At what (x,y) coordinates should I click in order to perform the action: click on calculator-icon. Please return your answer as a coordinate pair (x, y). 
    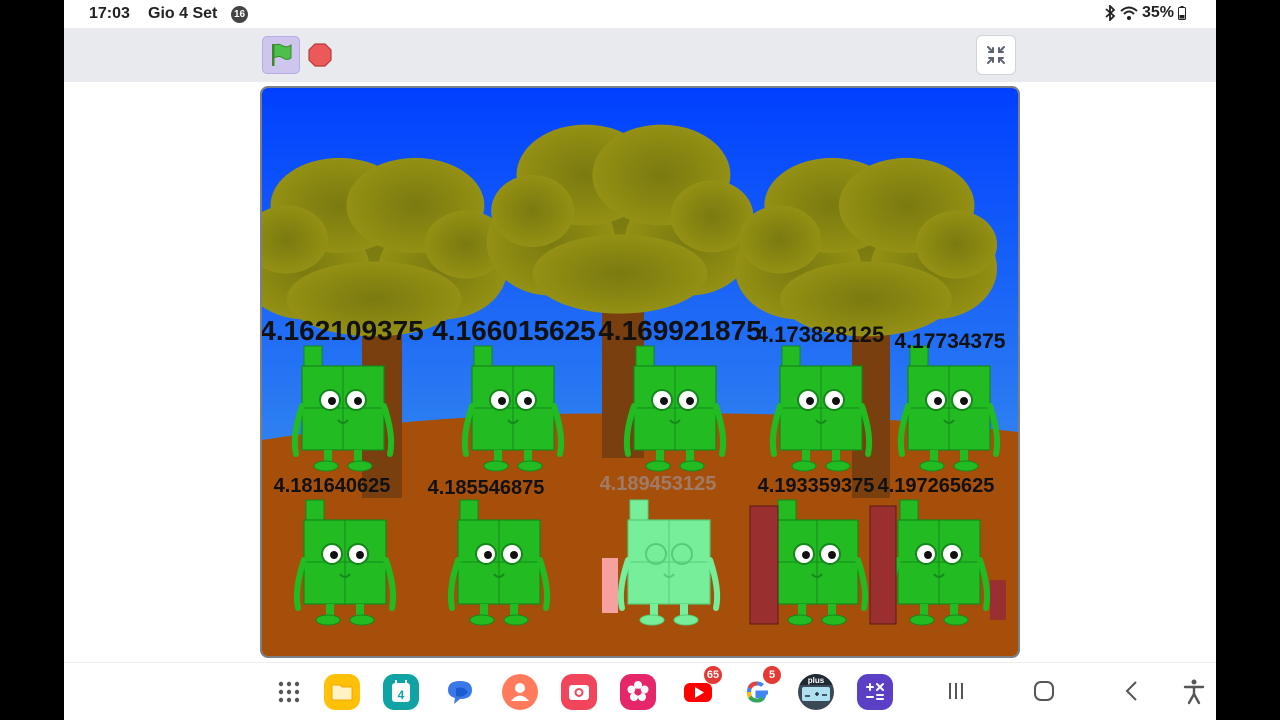
    Looking at the image, I should click on (875, 691).